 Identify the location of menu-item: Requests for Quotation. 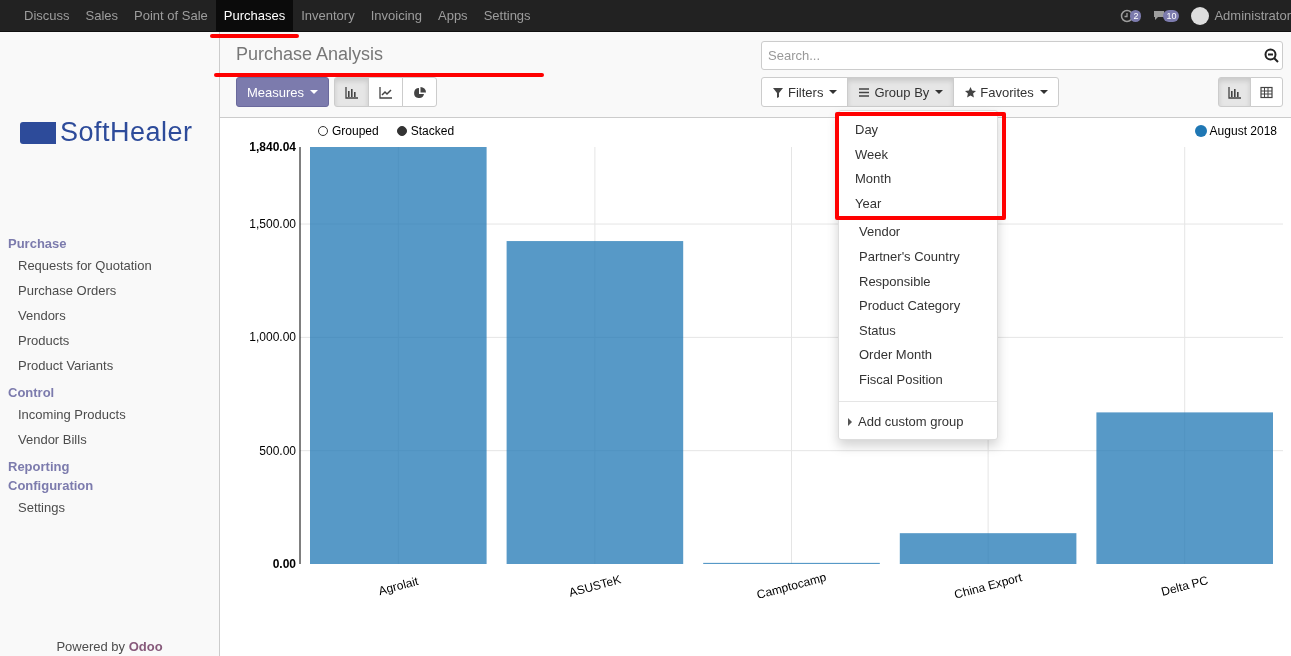
(85, 265).